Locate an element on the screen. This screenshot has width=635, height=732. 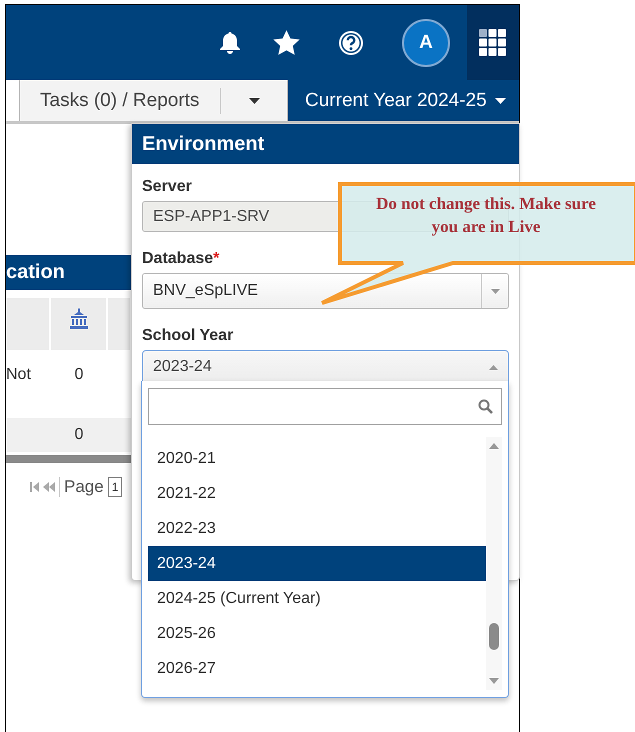
table-cell-text: Not is located at coordinates (19, 375).